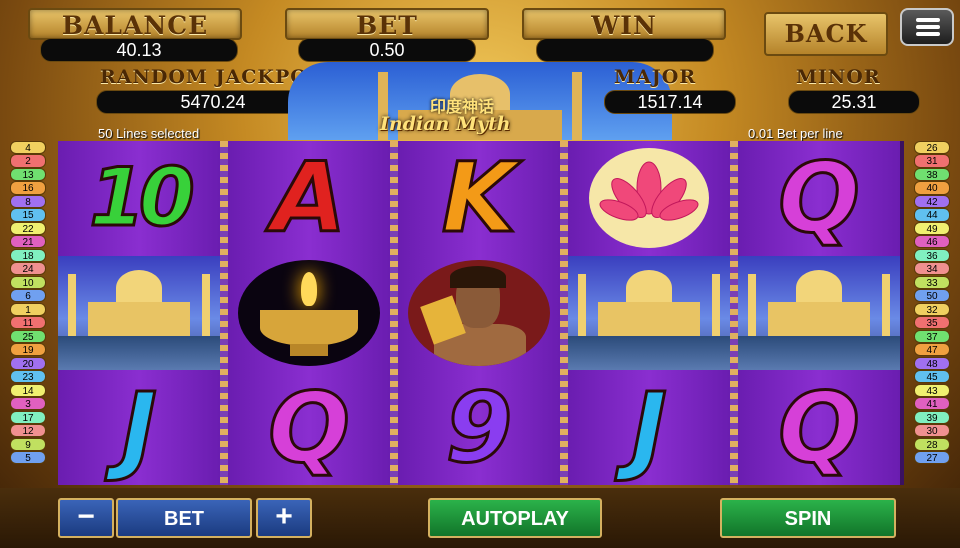 The image size is (960, 548). Describe the element at coordinates (932, 215) in the screenshot. I see `payline-marker: 44` at that location.